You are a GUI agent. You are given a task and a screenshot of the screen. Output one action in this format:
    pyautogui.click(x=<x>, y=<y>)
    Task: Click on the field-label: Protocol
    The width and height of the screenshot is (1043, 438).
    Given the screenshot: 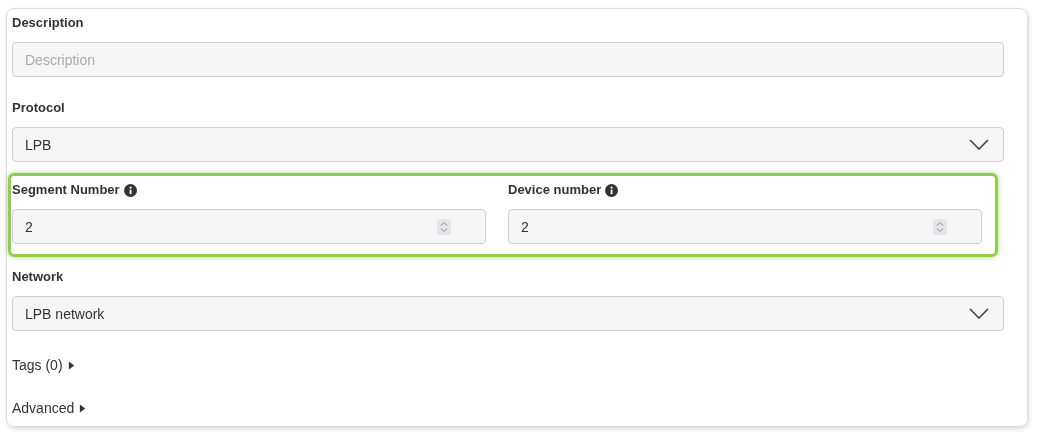 What is the action you would take?
    pyautogui.click(x=38, y=108)
    